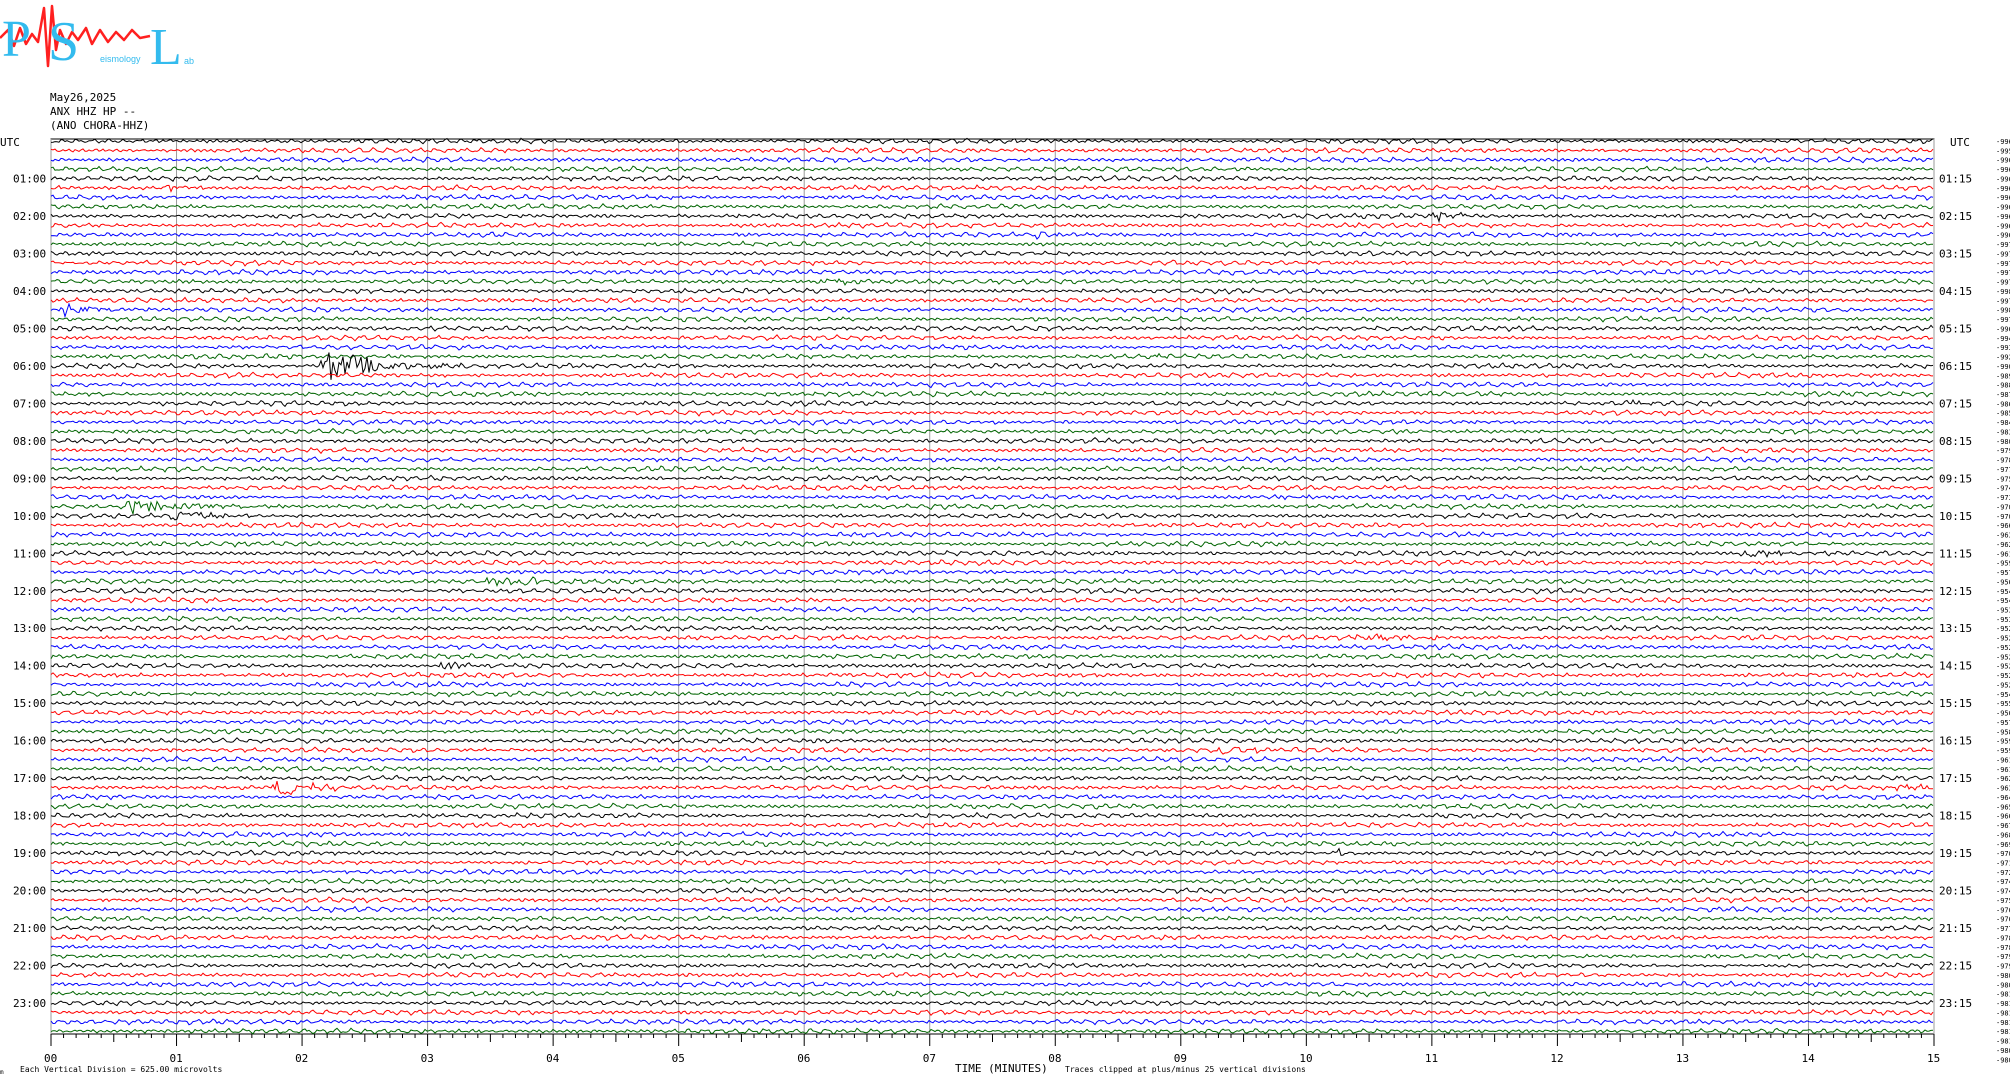 This screenshot has width=2010, height=1080. I want to click on x-tick-label: 07, so click(929, 1058).